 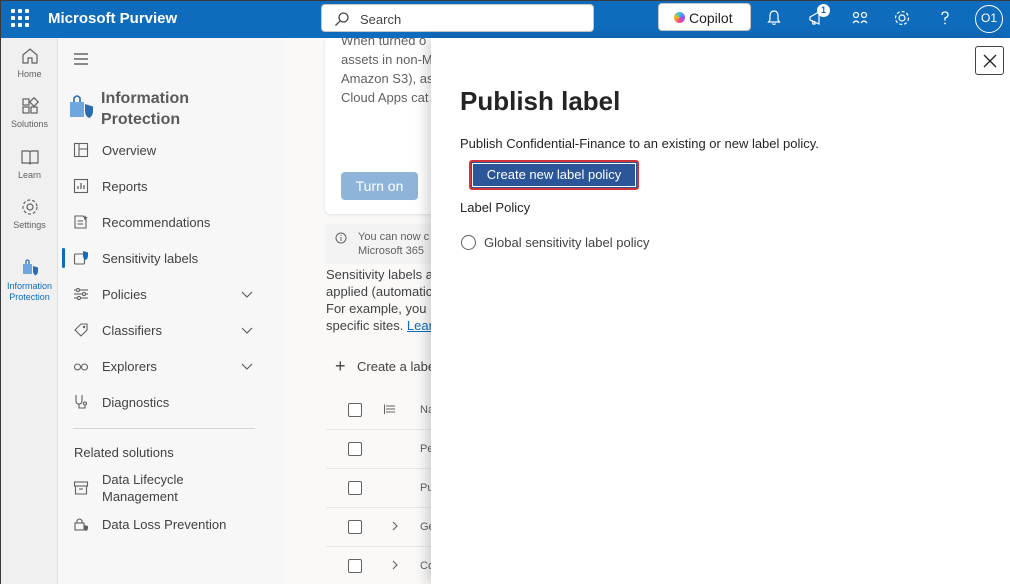 I want to click on rail-item-solutions: Solutions, so click(x=29, y=112).